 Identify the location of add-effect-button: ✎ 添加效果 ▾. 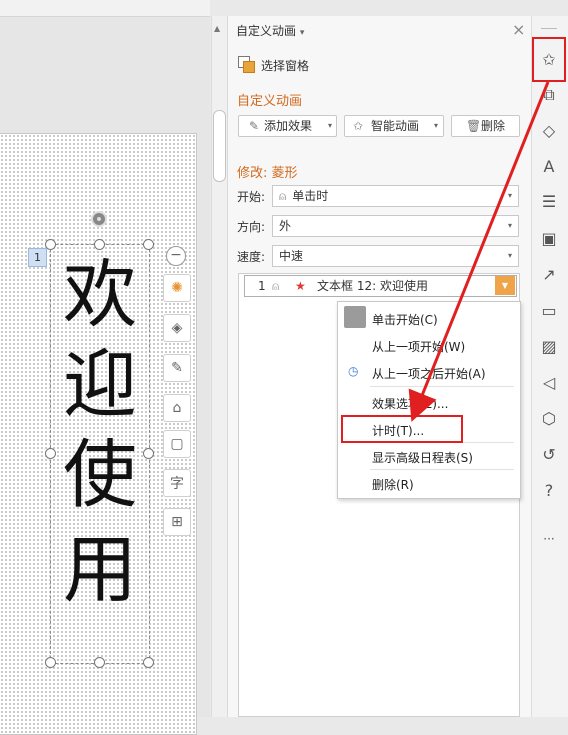
(287, 126).